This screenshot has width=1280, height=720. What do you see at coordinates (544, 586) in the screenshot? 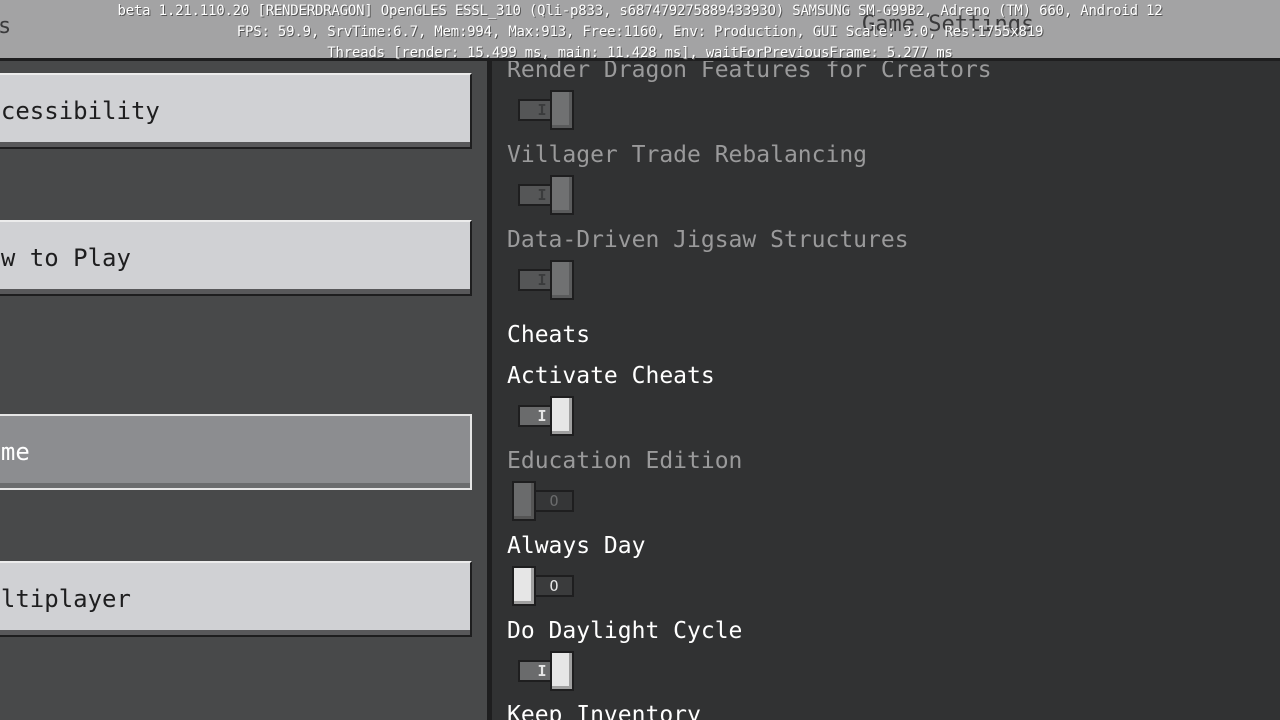
I see `always-day-toggle: O` at bounding box center [544, 586].